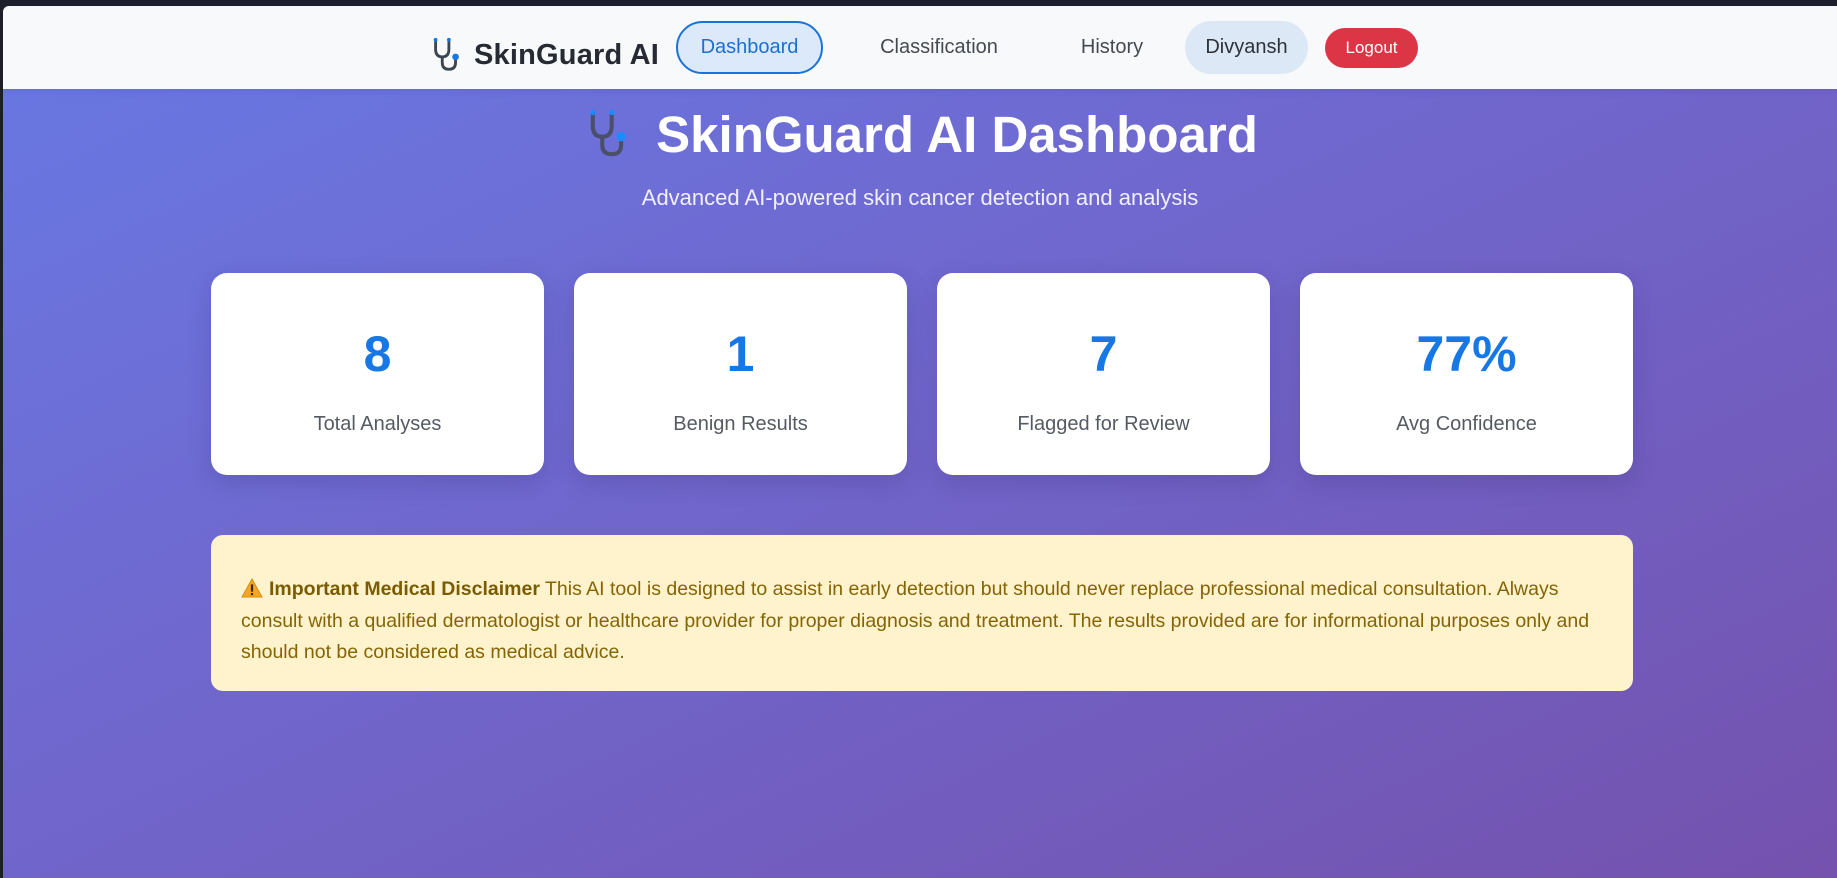 The image size is (1837, 878). What do you see at coordinates (740, 354) in the screenshot?
I see `stat-value: 1` at bounding box center [740, 354].